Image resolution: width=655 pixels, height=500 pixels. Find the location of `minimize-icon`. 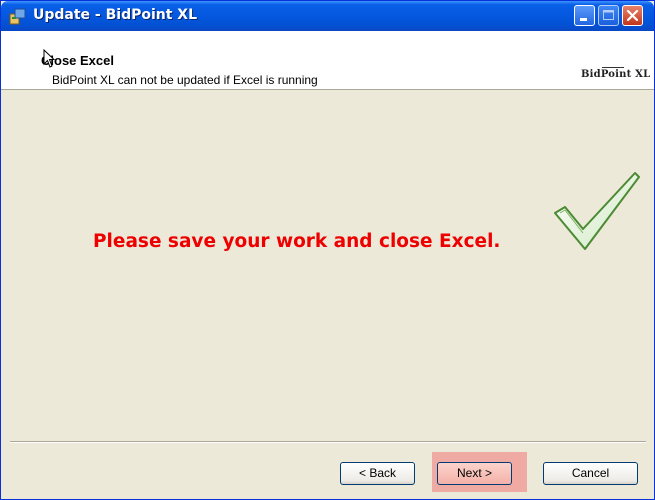

minimize-icon is located at coordinates (583, 19).